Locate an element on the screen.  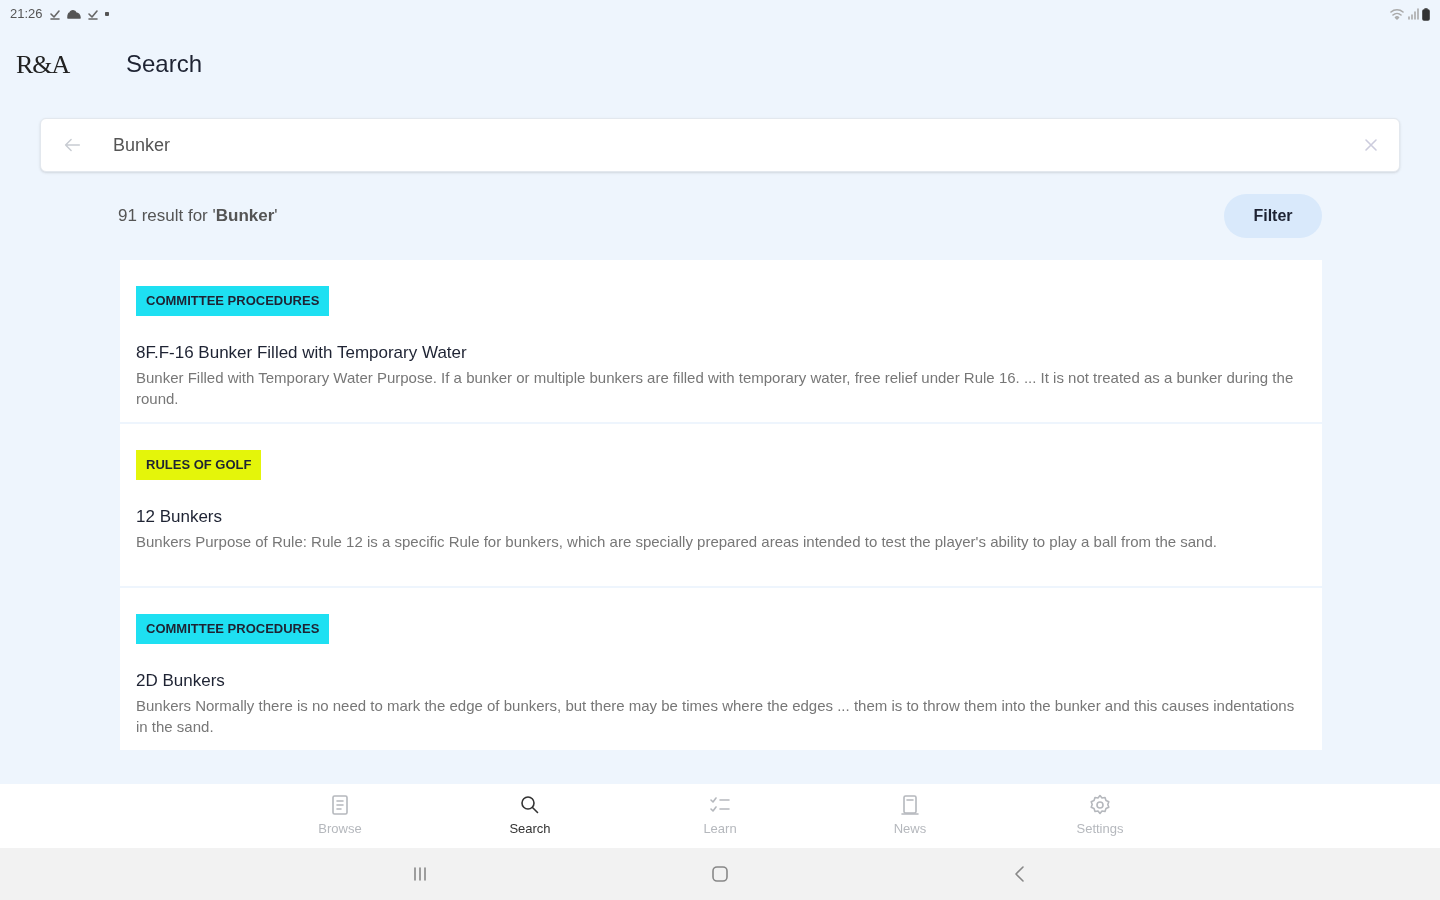
wifi-icon is located at coordinates (1397, 14).